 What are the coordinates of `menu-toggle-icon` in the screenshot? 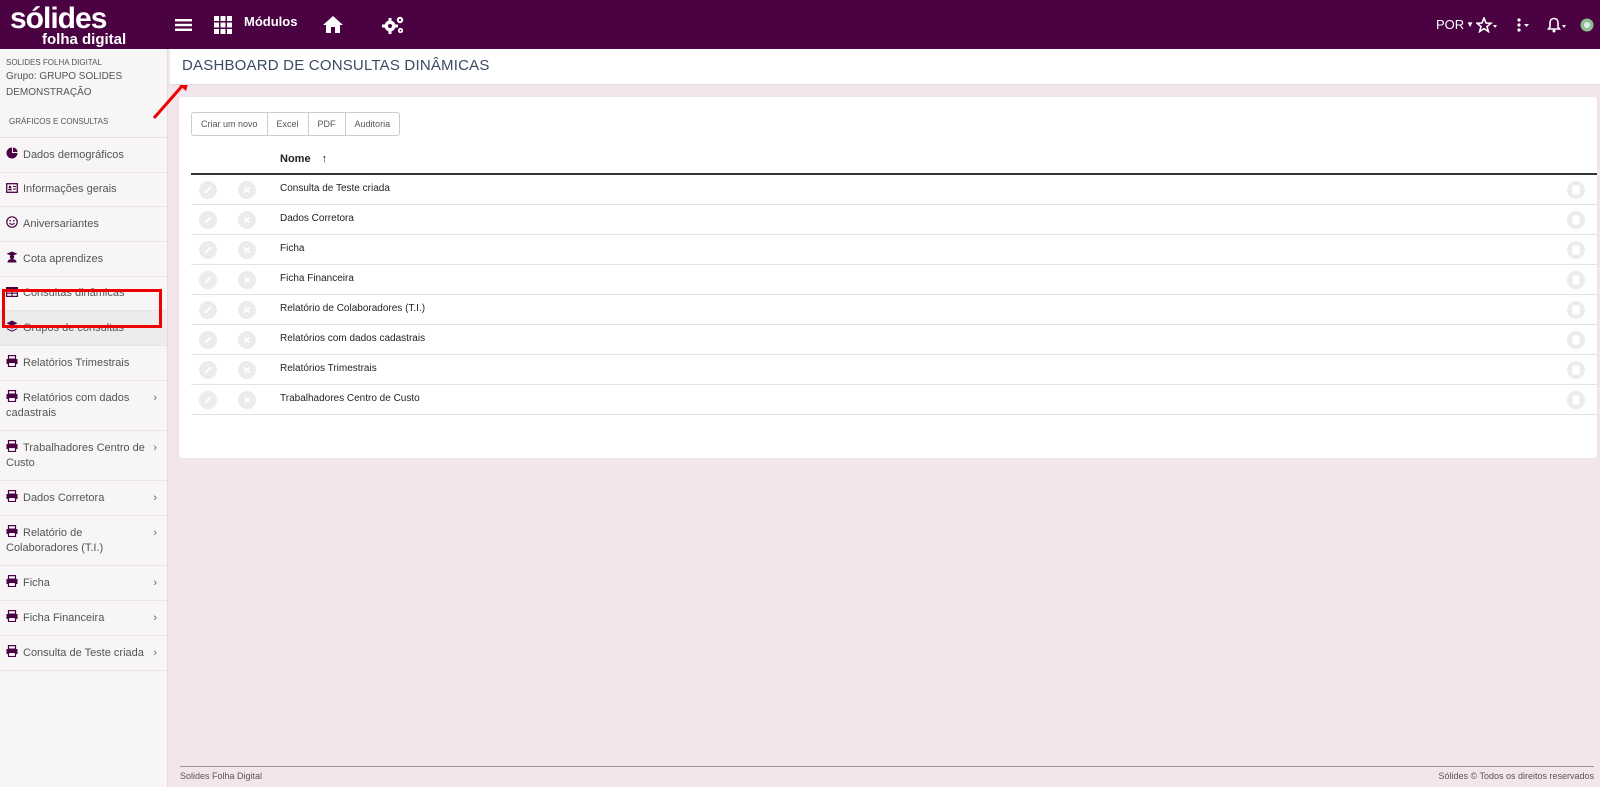 It's located at (183, 24).